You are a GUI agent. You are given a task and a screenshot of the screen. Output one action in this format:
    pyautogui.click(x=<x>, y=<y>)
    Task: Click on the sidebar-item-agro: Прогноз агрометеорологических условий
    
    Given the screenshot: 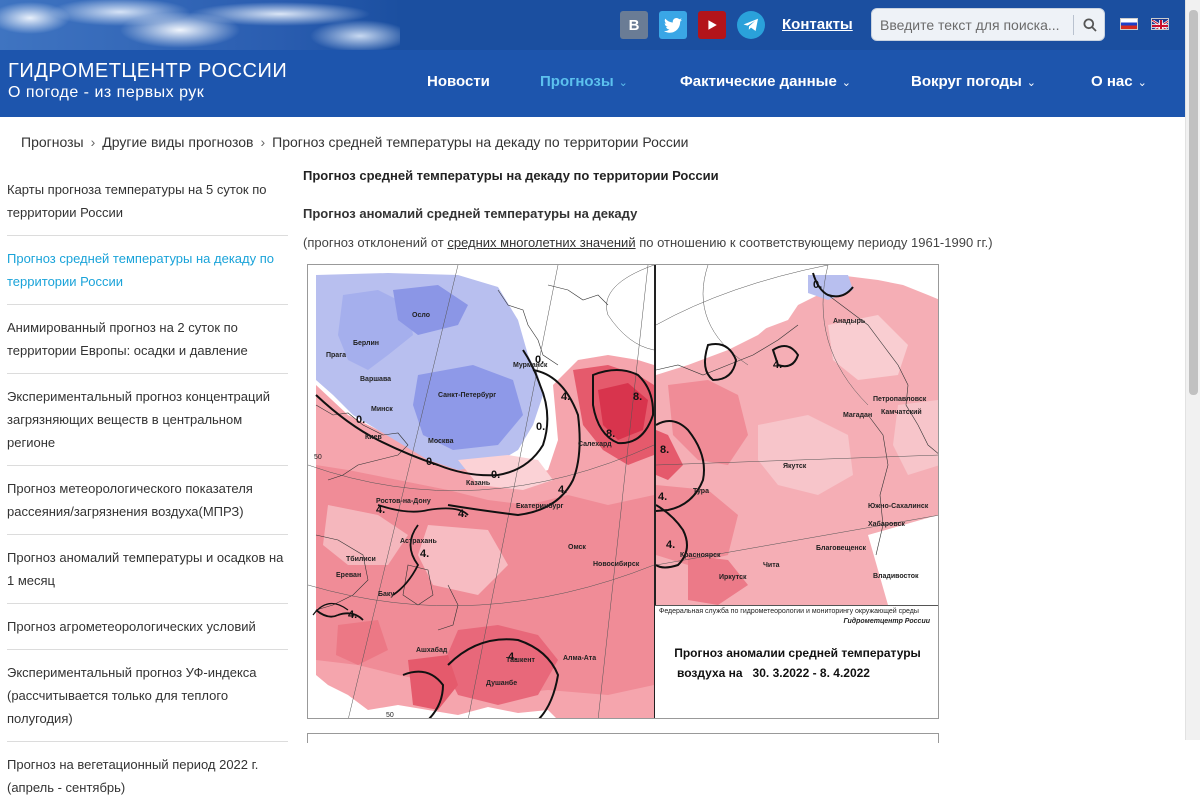 What is the action you would take?
    pyautogui.click(x=147, y=627)
    